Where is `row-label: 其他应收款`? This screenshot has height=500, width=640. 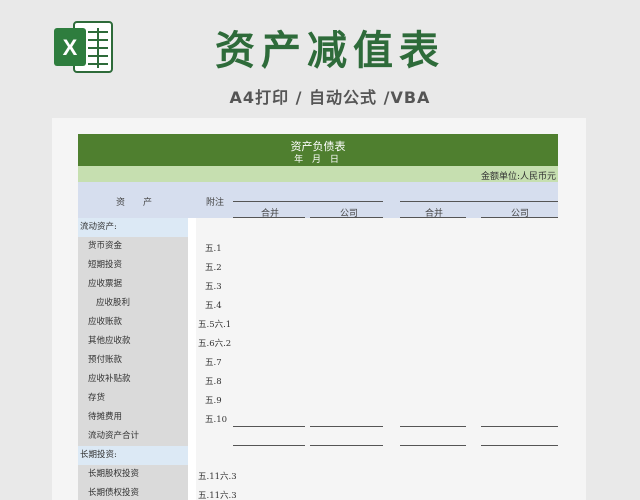
row-label: 其他应收款 is located at coordinates (133, 341).